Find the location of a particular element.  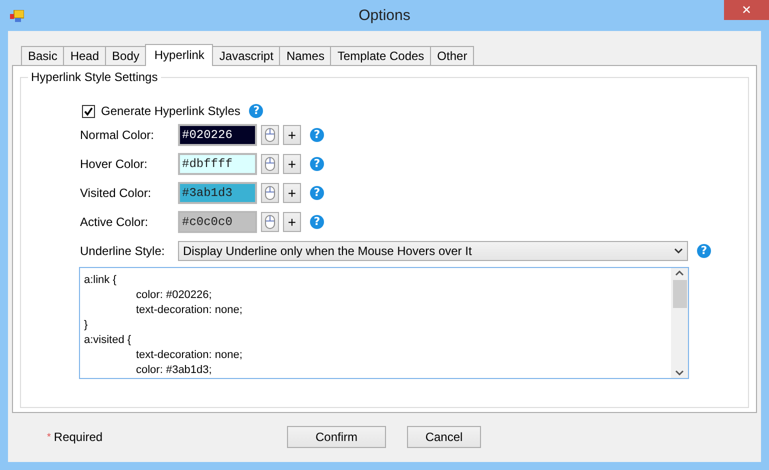

tab: Template Codes is located at coordinates (381, 55).